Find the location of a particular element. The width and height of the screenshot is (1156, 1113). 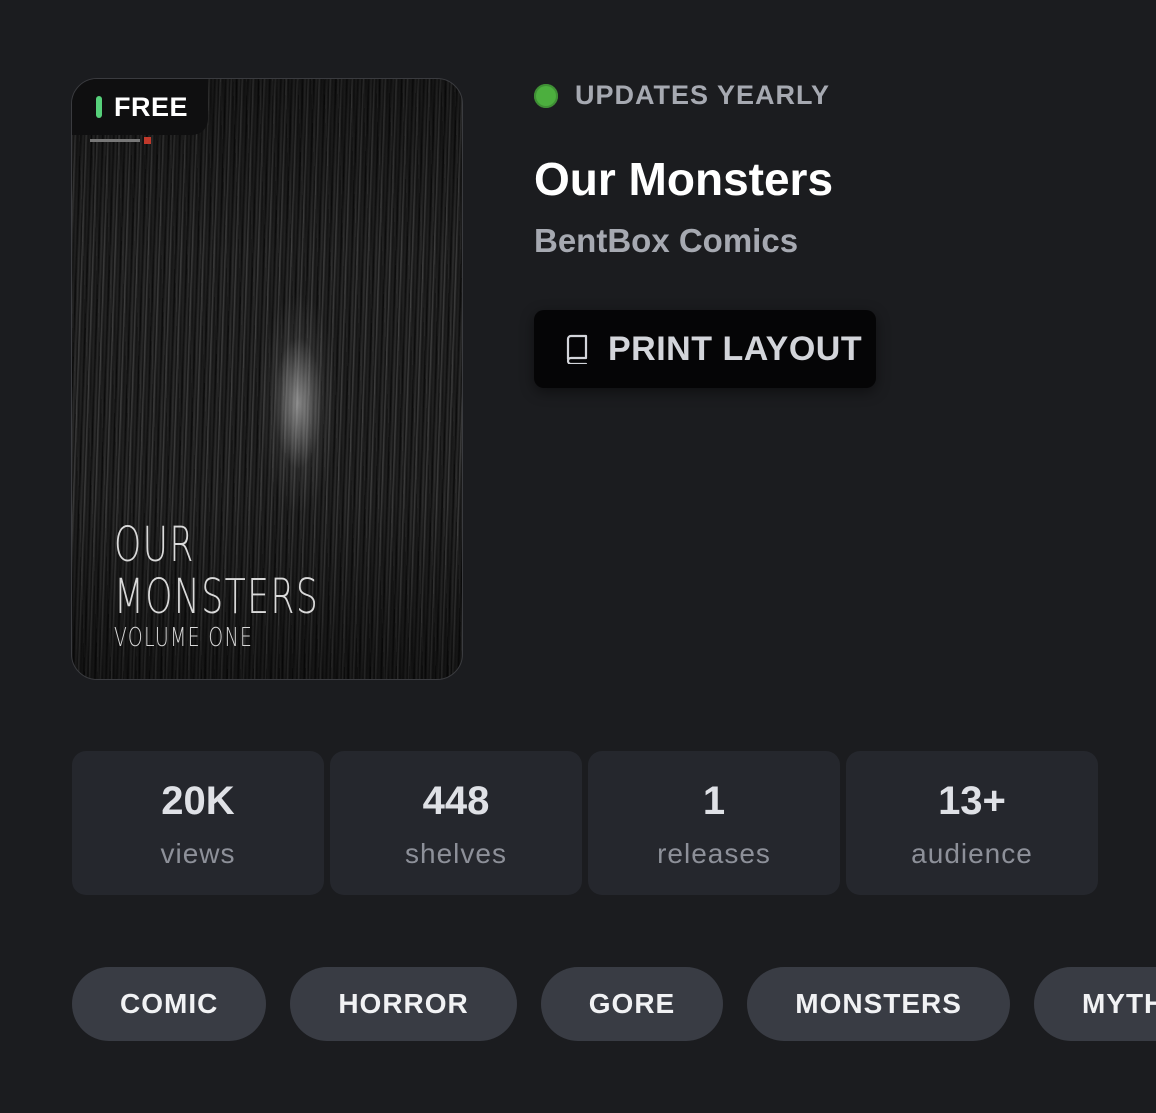

stat-value: 448 is located at coordinates (456, 801).